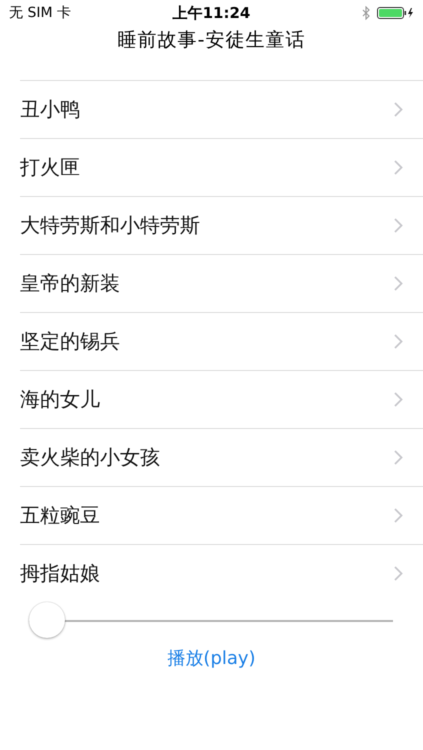  I want to click on carrier-label: 无 SIM 卡, so click(40, 13).